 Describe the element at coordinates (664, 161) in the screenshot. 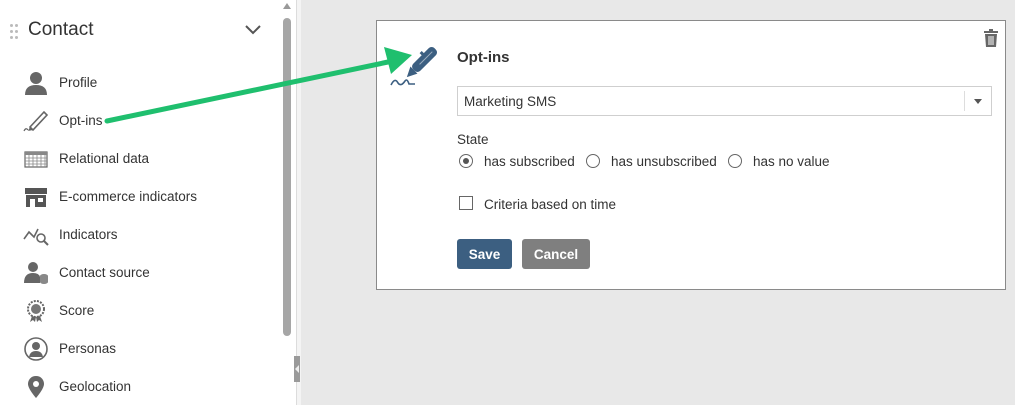

I see `radio-label: has unsubscribed` at that location.